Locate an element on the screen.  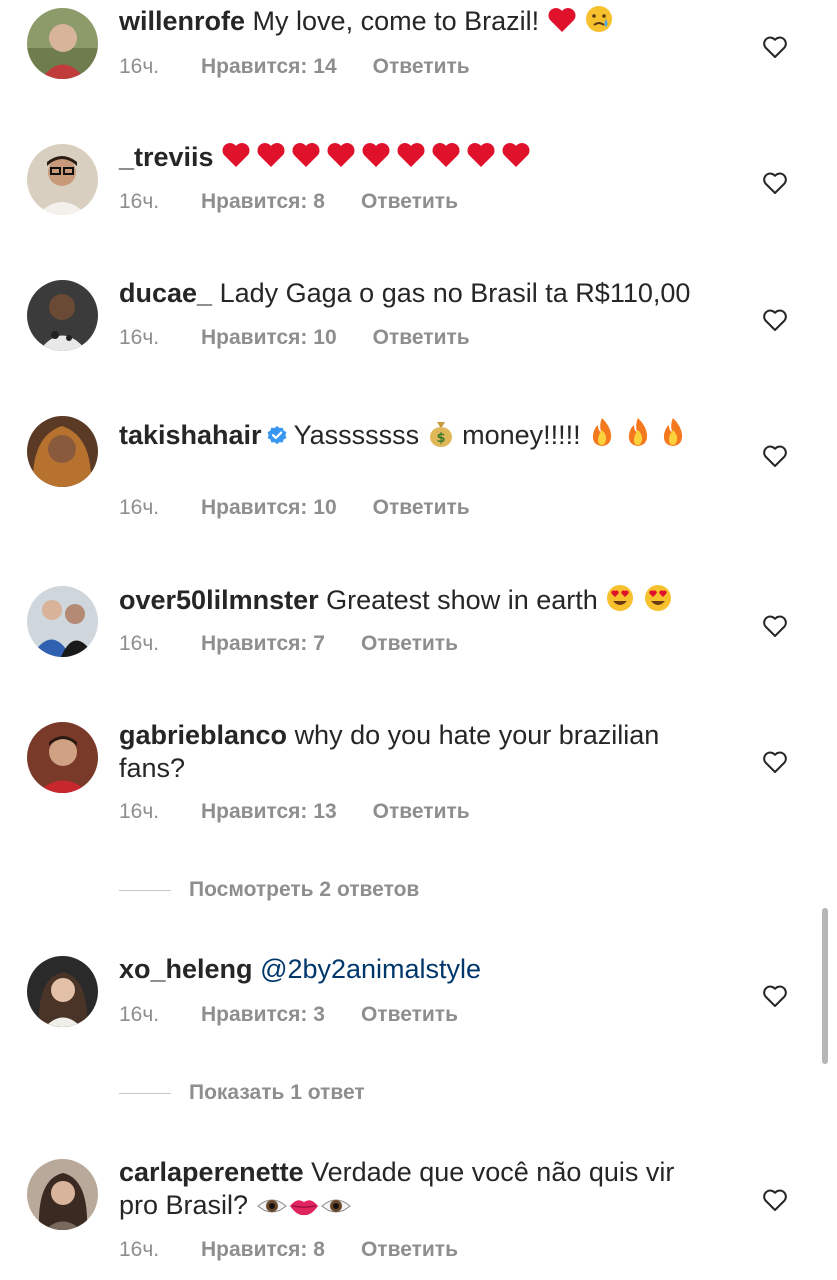
comment-meta: 16ч. Нравится: 14 Ответить is located at coordinates (294, 67).